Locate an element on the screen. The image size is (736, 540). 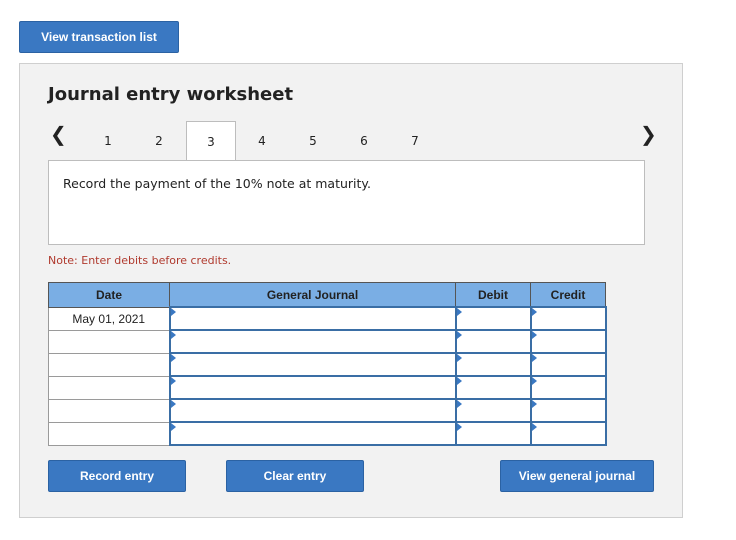
tab-4: 4 is located at coordinates (262, 141).